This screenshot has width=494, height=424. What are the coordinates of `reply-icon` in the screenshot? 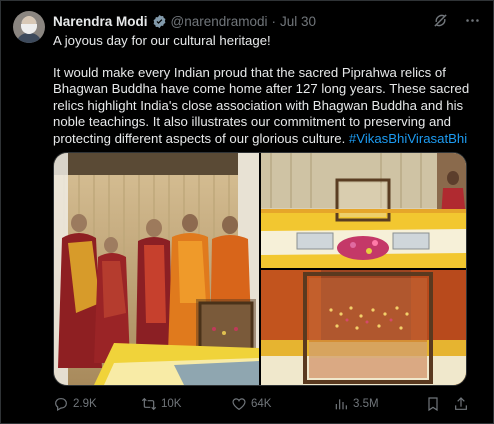 It's located at (61, 404).